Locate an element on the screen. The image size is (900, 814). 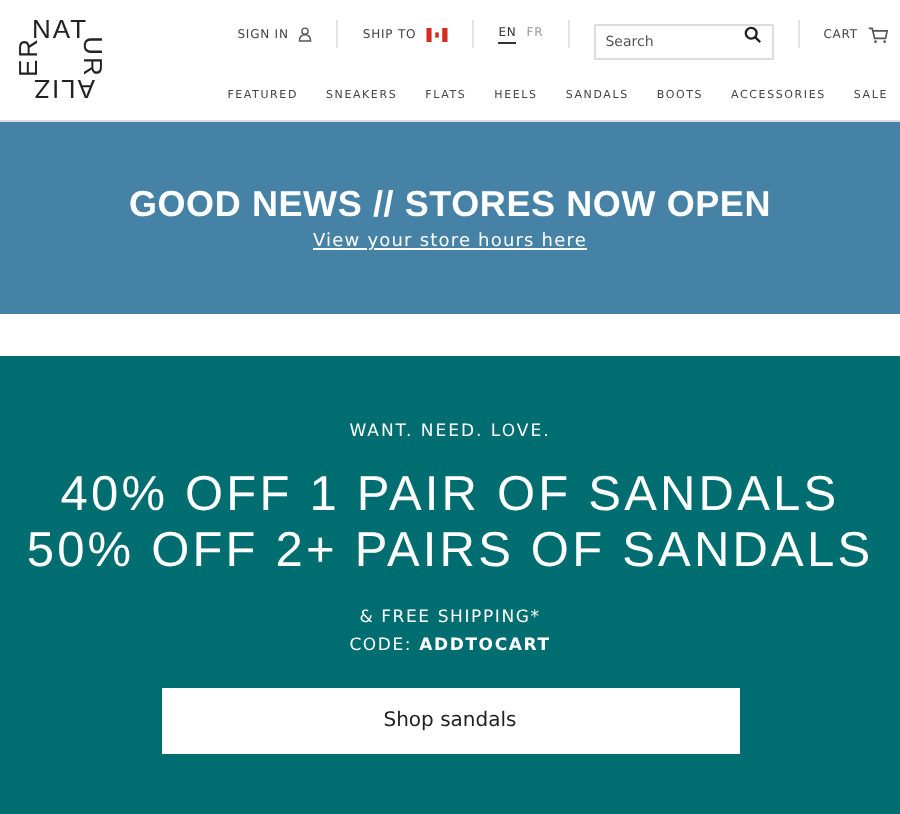
user-icon is located at coordinates (305, 34).